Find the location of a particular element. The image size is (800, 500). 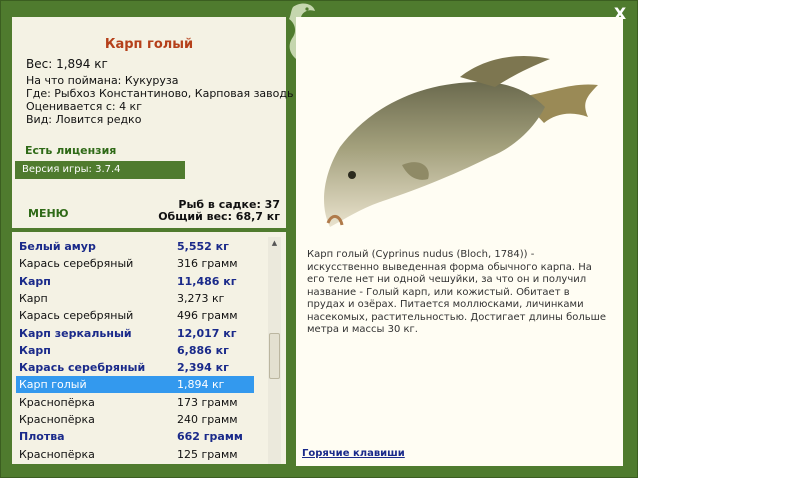

menu-button: МЕНЮ is located at coordinates (48, 213).